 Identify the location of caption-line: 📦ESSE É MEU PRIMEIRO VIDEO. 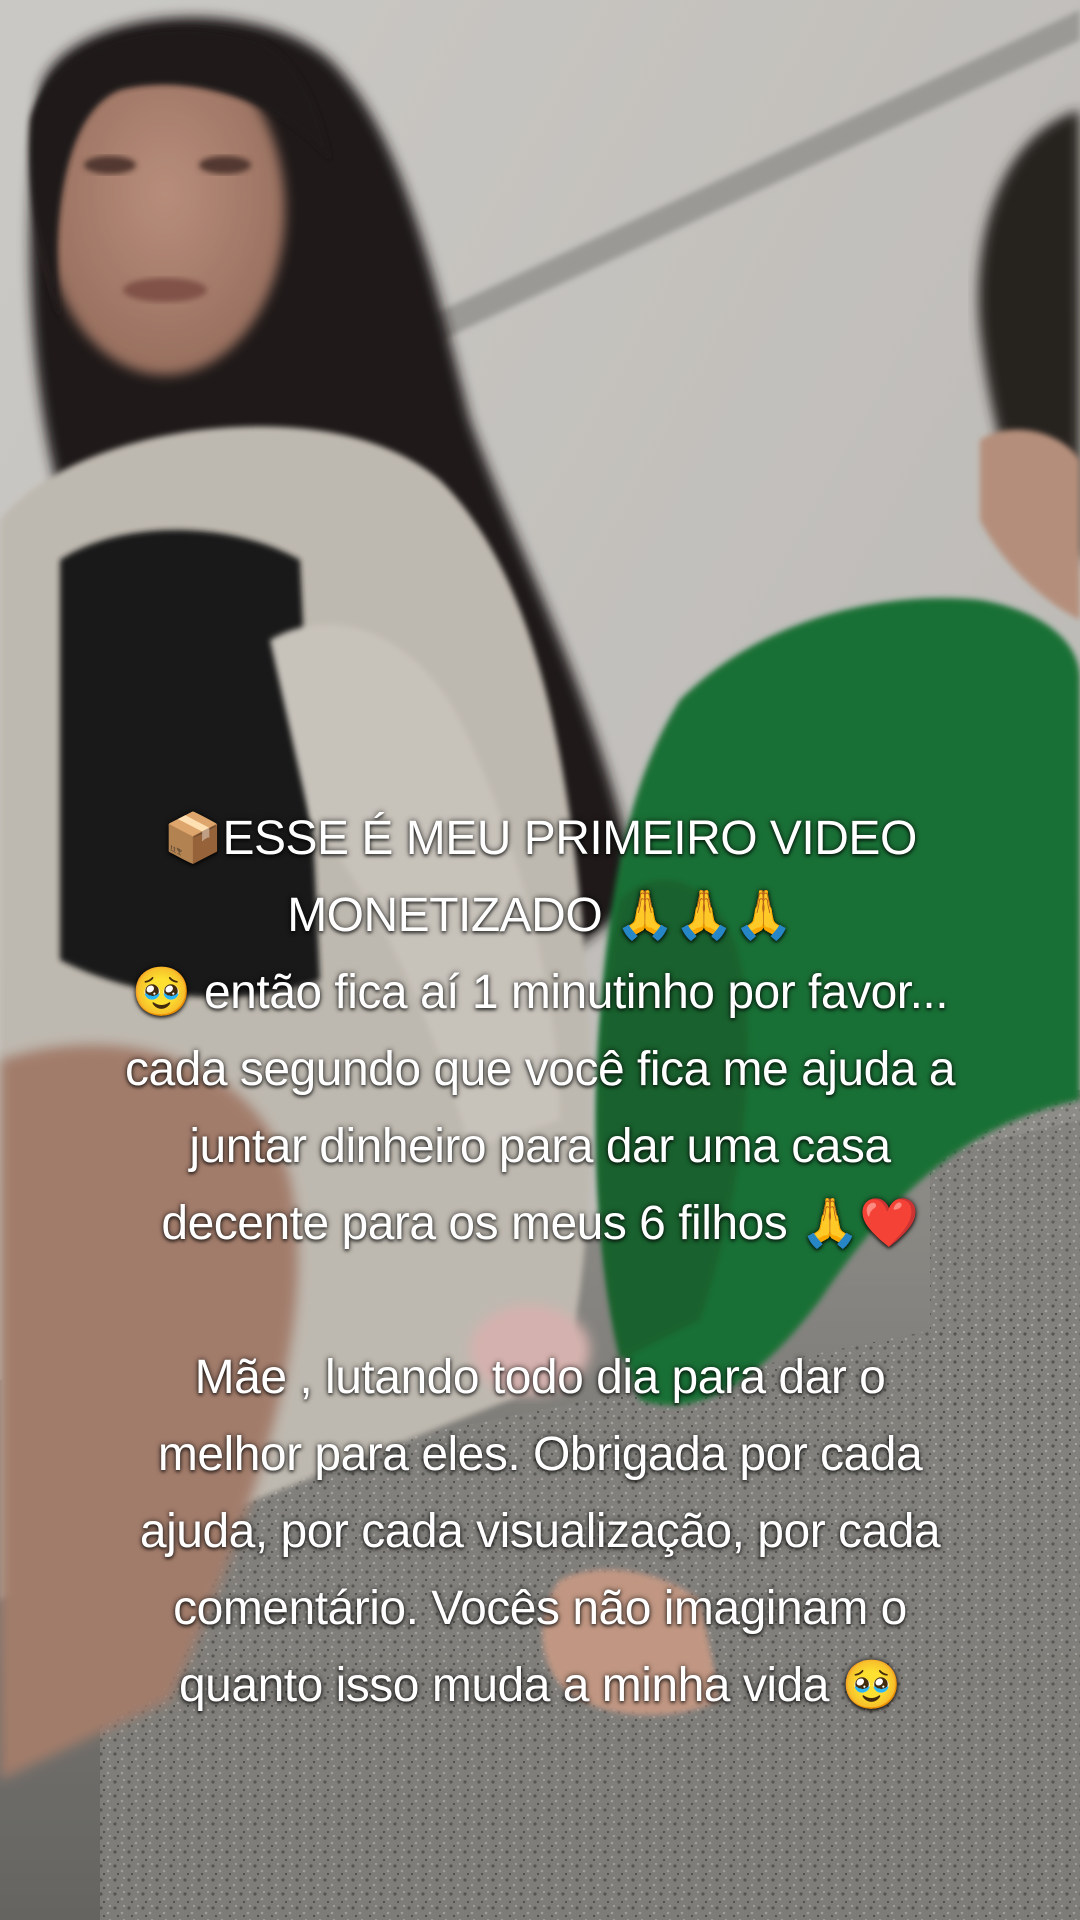
(540, 838).